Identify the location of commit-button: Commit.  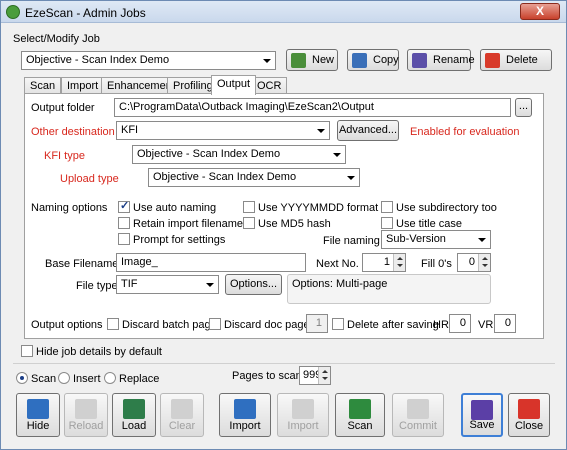
(418, 415).